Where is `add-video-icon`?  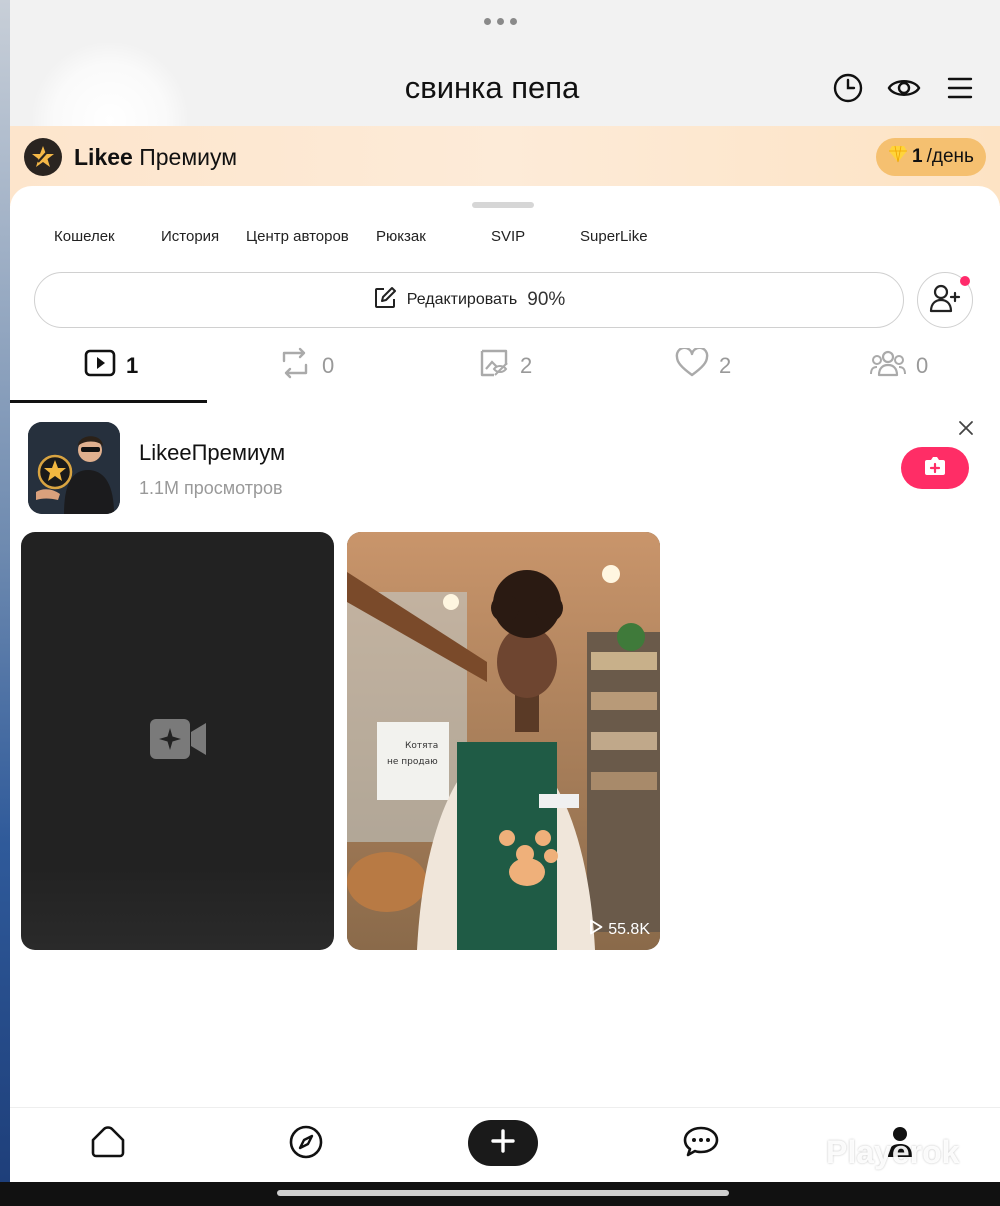
add-video-icon is located at coordinates (178, 741).